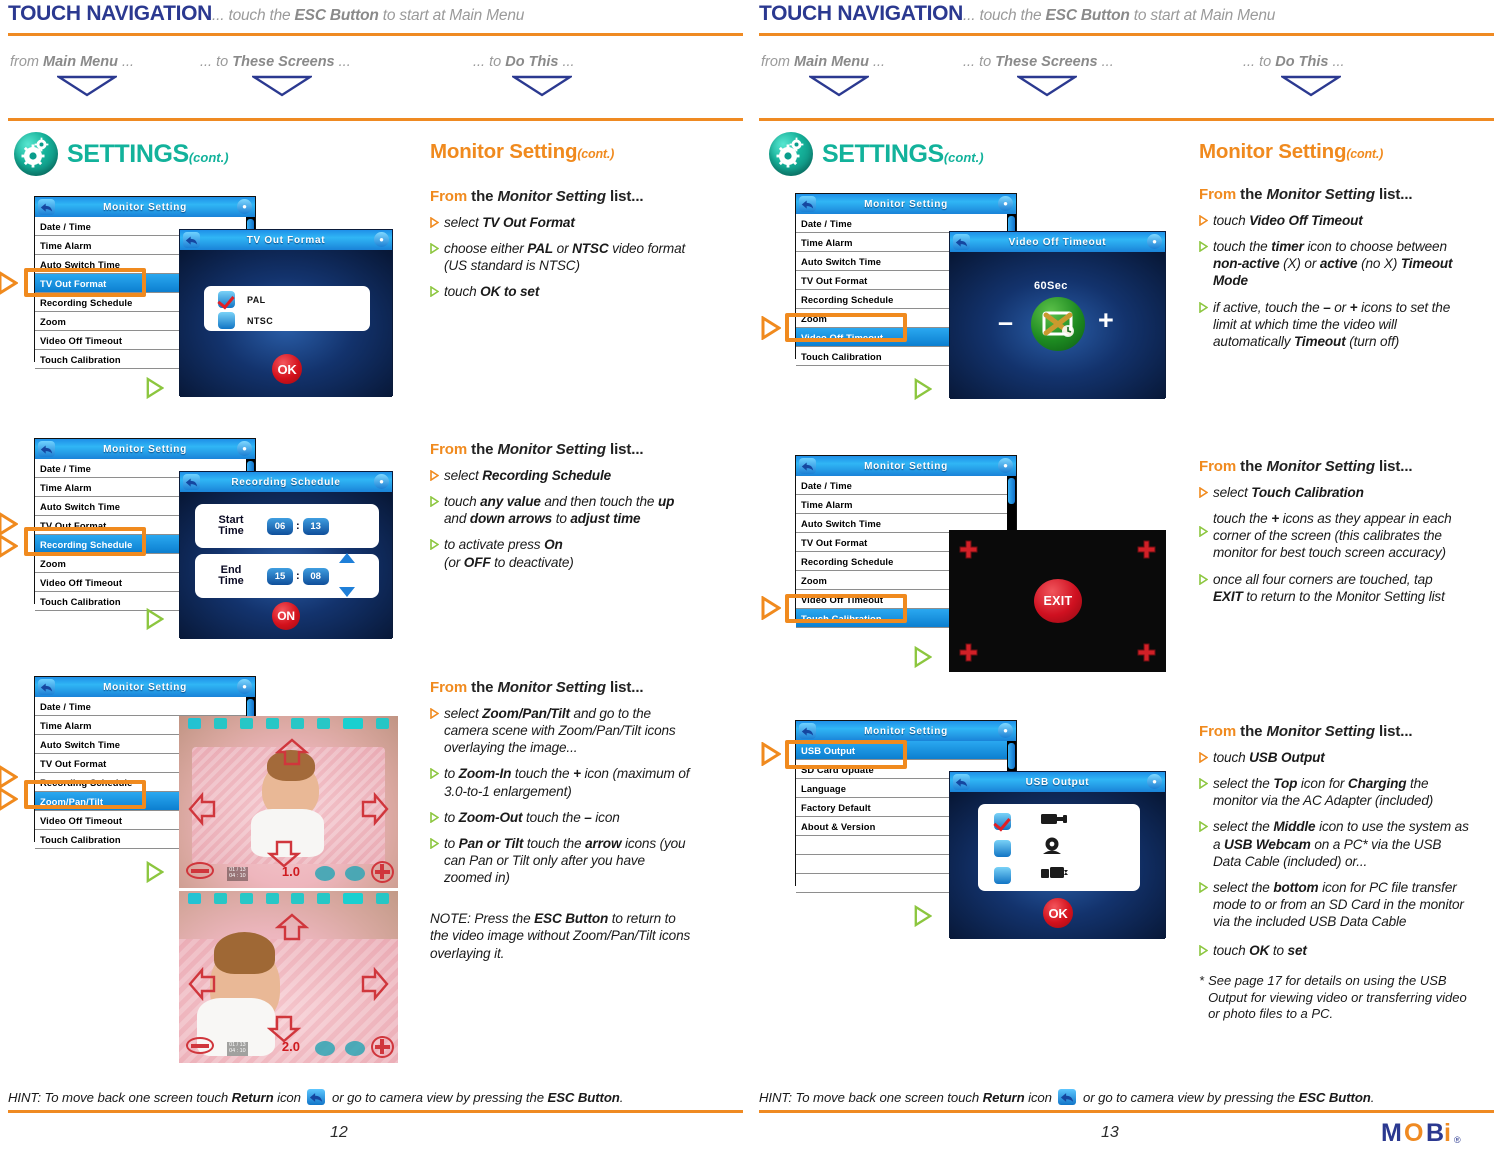 The width and height of the screenshot is (1502, 1155). Describe the element at coordinates (1126, 1111) in the screenshot. I see `footer-rule` at that location.